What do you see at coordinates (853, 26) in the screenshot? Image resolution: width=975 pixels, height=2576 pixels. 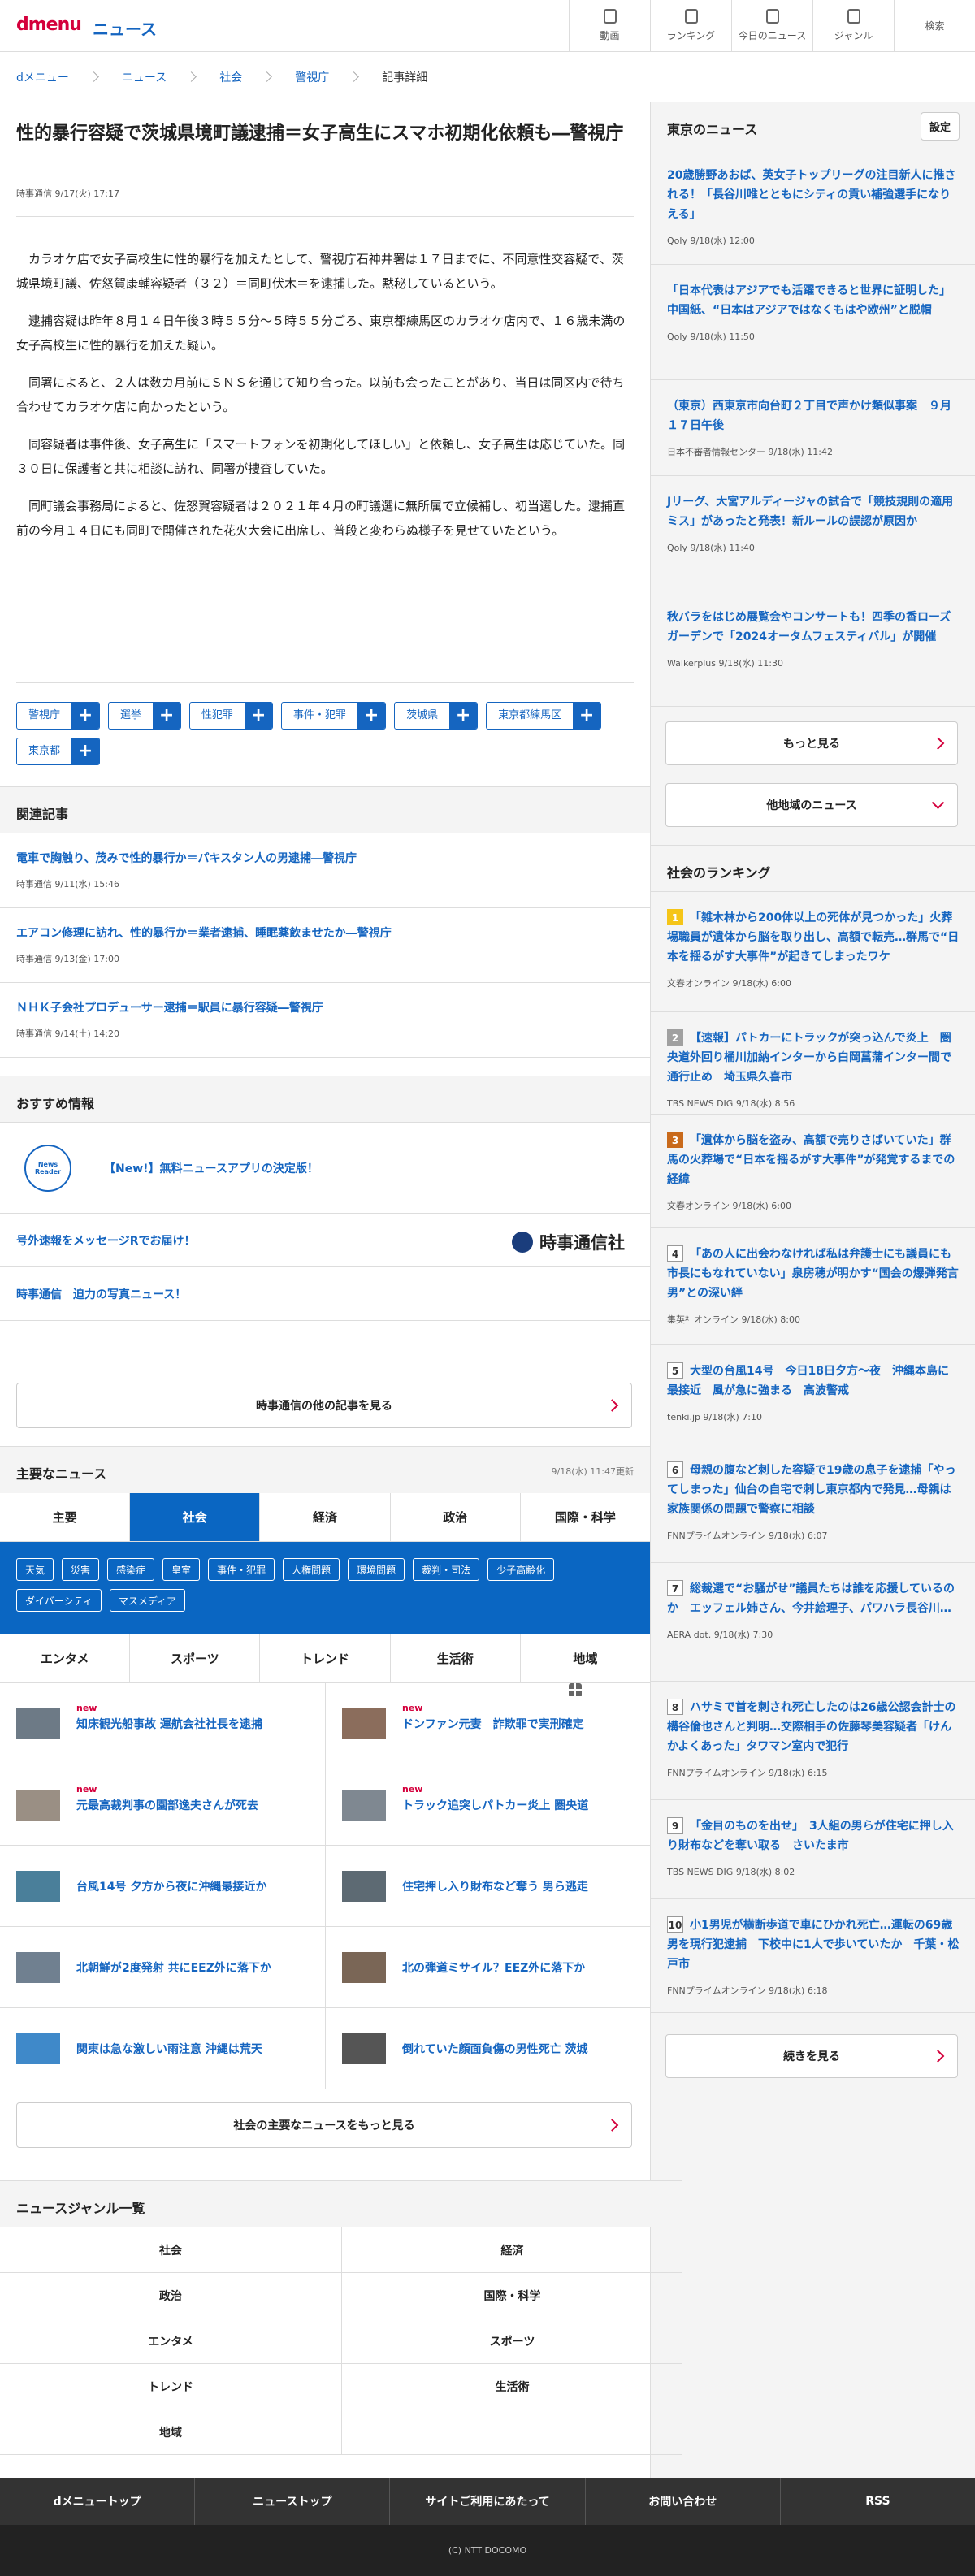 I see `nav-genre: ジャンル` at bounding box center [853, 26].